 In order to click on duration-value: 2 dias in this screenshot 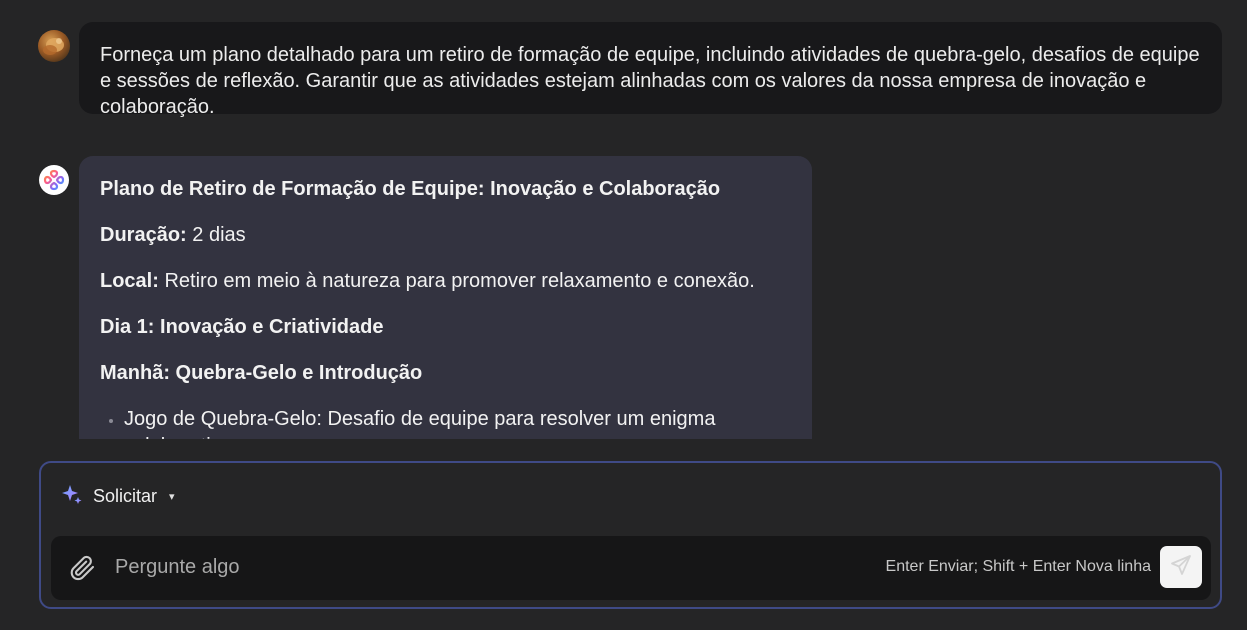, I will do `click(216, 235)`.